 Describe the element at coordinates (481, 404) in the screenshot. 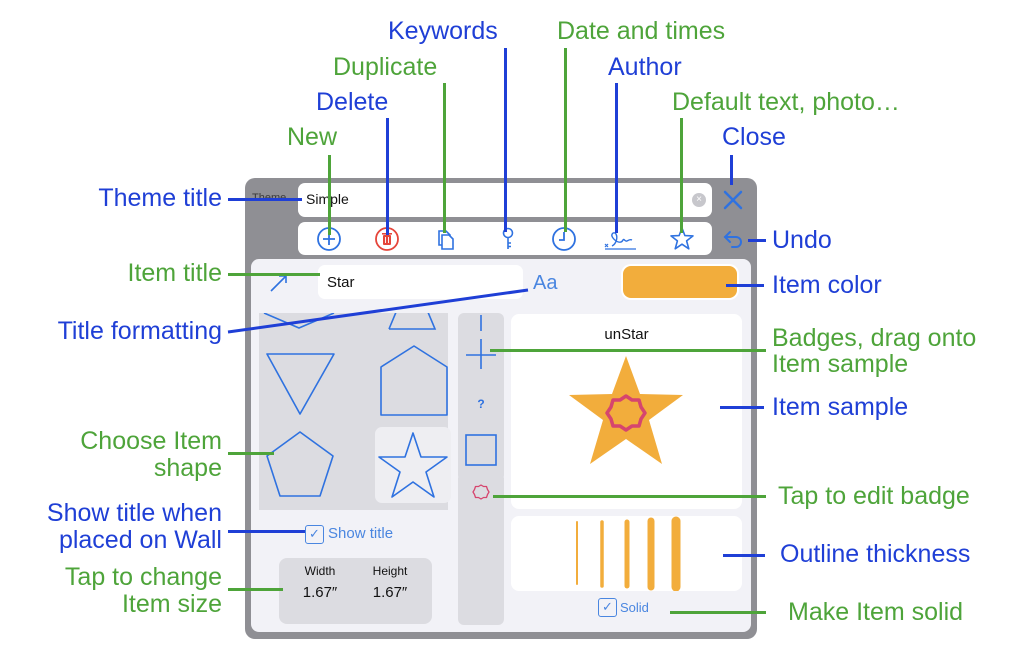

I see `badge-question: ?` at that location.